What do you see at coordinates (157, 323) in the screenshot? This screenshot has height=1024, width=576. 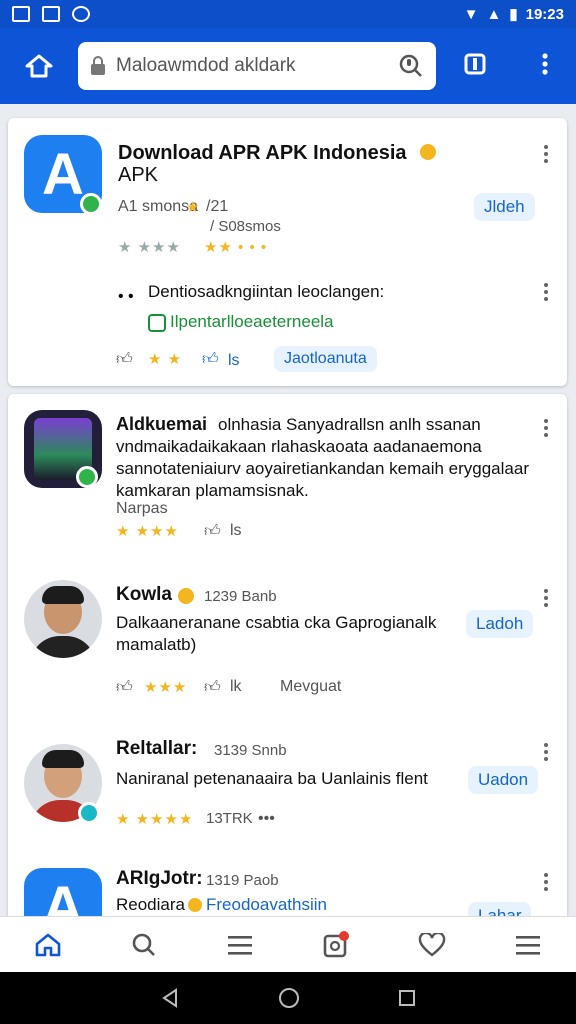 I see `green-tag-icon` at bounding box center [157, 323].